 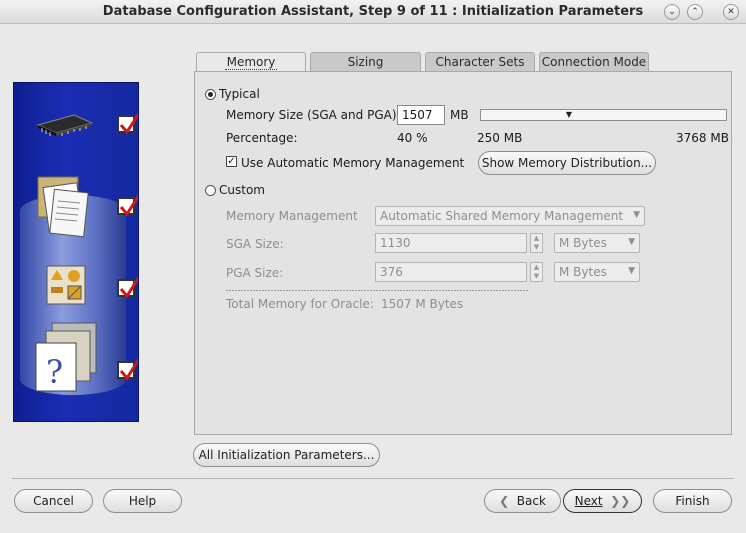 I want to click on memory-size-label: Memory Size (SGA and PGA):, so click(x=313, y=115).